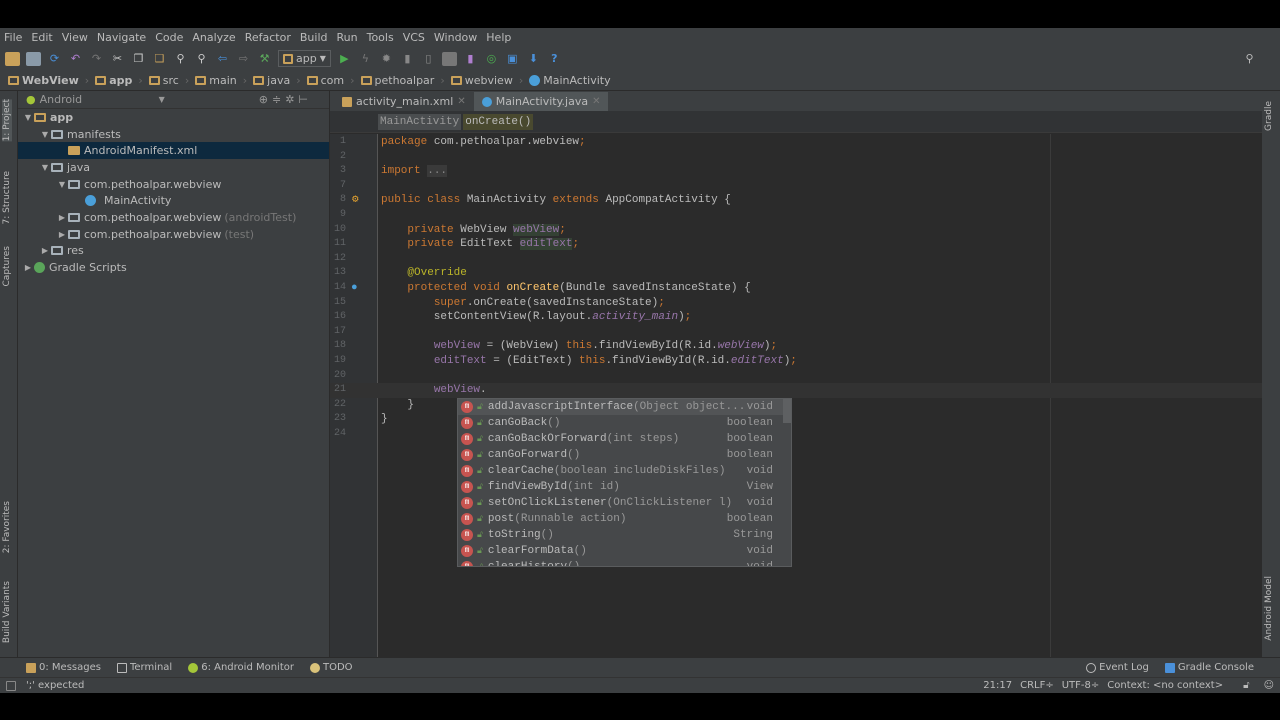 The height and width of the screenshot is (720, 1280). I want to click on menu-tools: Tools, so click(380, 37).